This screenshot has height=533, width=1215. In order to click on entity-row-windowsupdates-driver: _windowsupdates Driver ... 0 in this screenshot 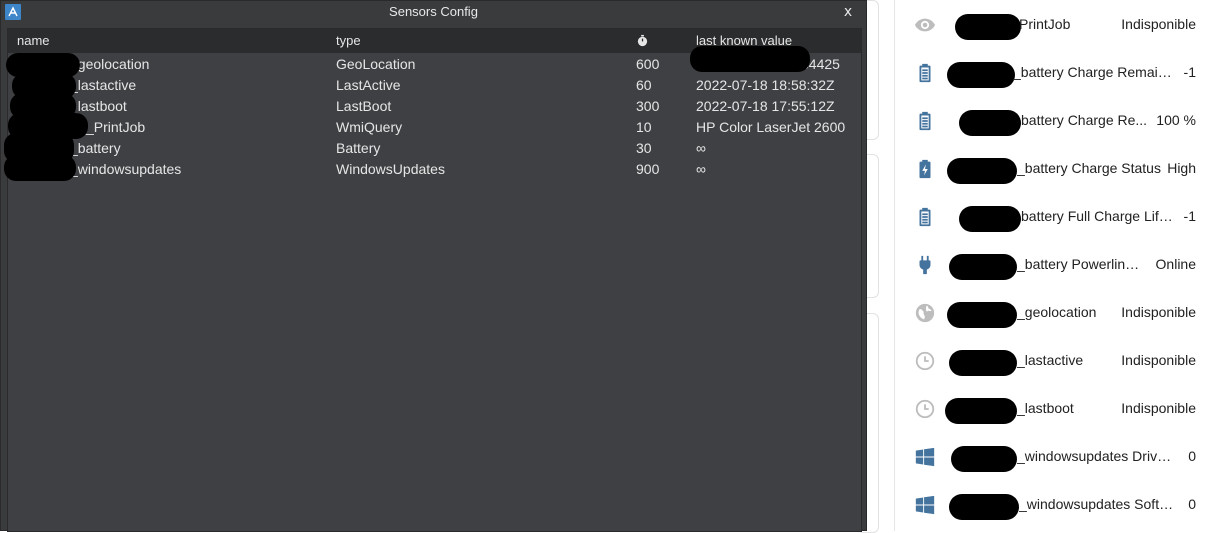, I will do `click(1055, 457)`.